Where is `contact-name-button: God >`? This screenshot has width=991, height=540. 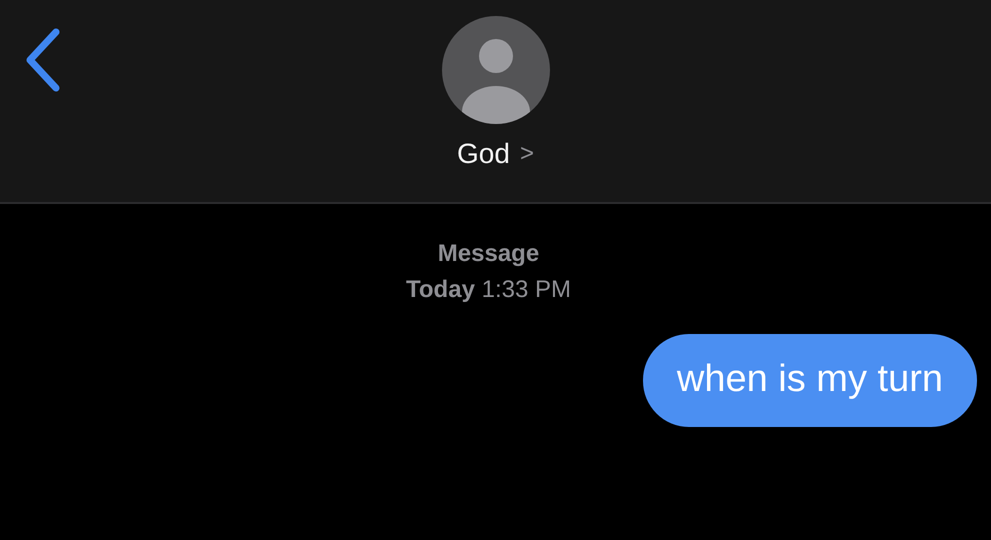
contact-name-button: God > is located at coordinates (495, 154).